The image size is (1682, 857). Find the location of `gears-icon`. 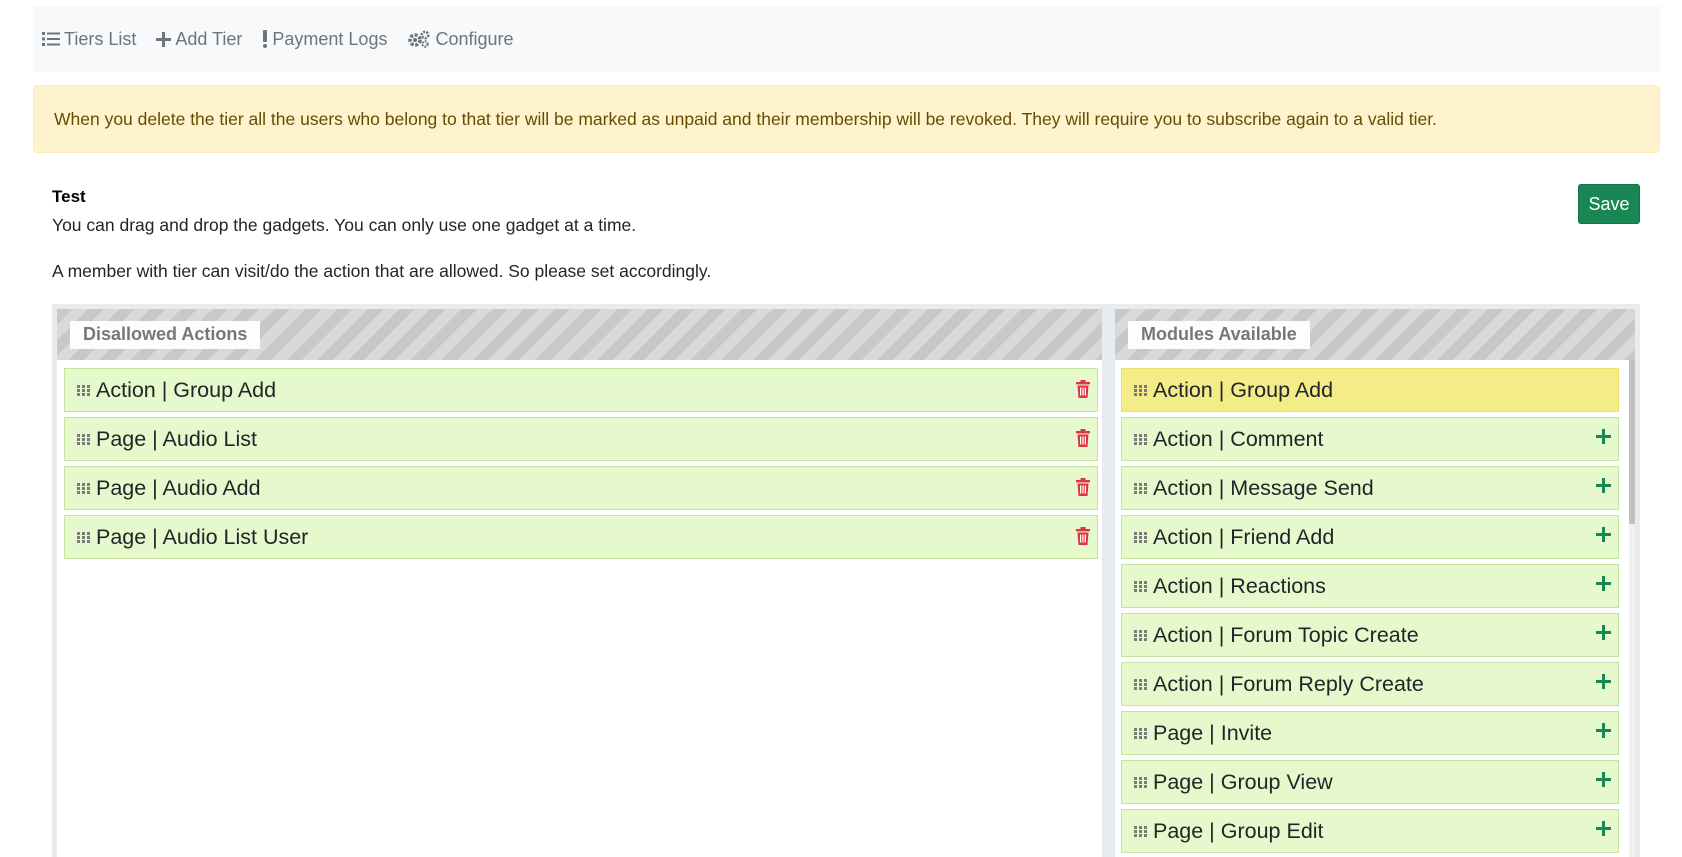

gears-icon is located at coordinates (419, 39).